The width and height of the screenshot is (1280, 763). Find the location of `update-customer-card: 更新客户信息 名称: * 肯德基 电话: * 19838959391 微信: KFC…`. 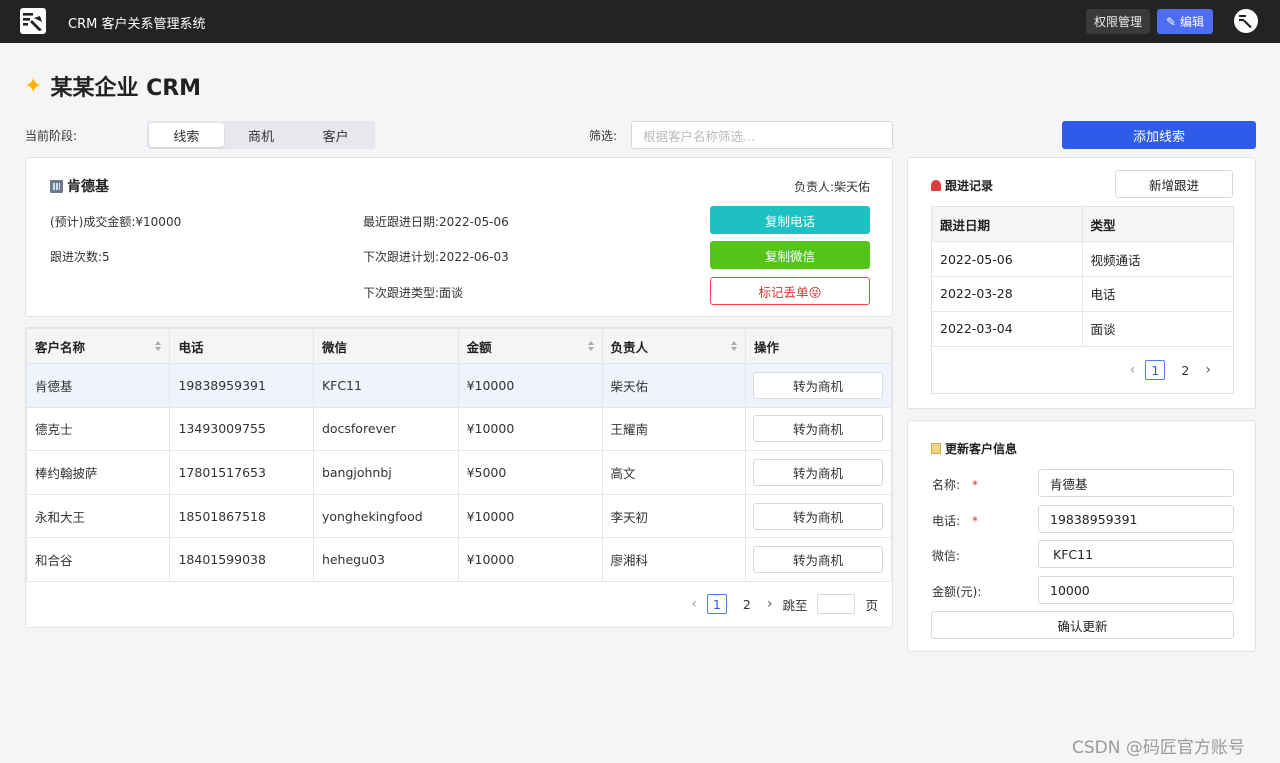

update-customer-card: 更新客户信息 名称: * 肯德基 电话: * 19838959391 微信: KFC… is located at coordinates (1081, 536).